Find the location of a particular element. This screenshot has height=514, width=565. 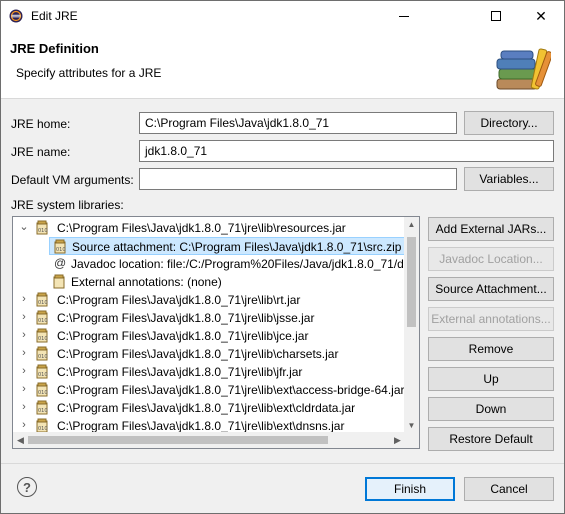

remove-button: Remove is located at coordinates (491, 349).